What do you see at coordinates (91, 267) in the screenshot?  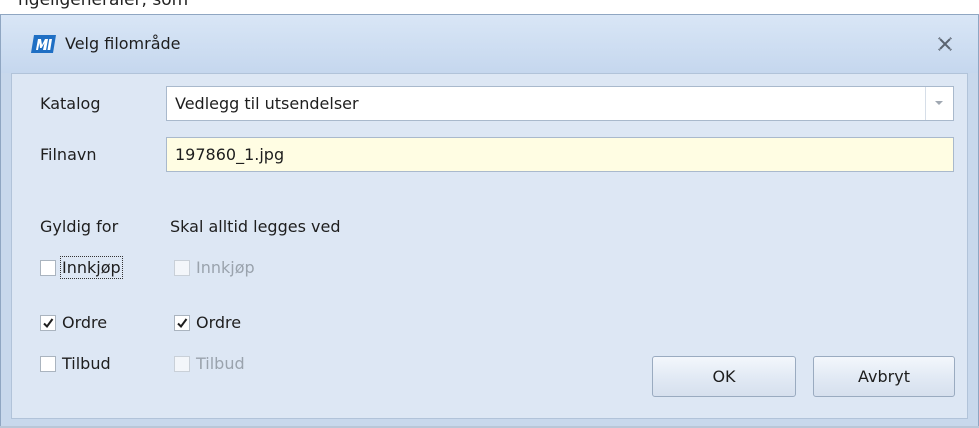 I see `gyldig-innkjop-label: Innkjøp` at bounding box center [91, 267].